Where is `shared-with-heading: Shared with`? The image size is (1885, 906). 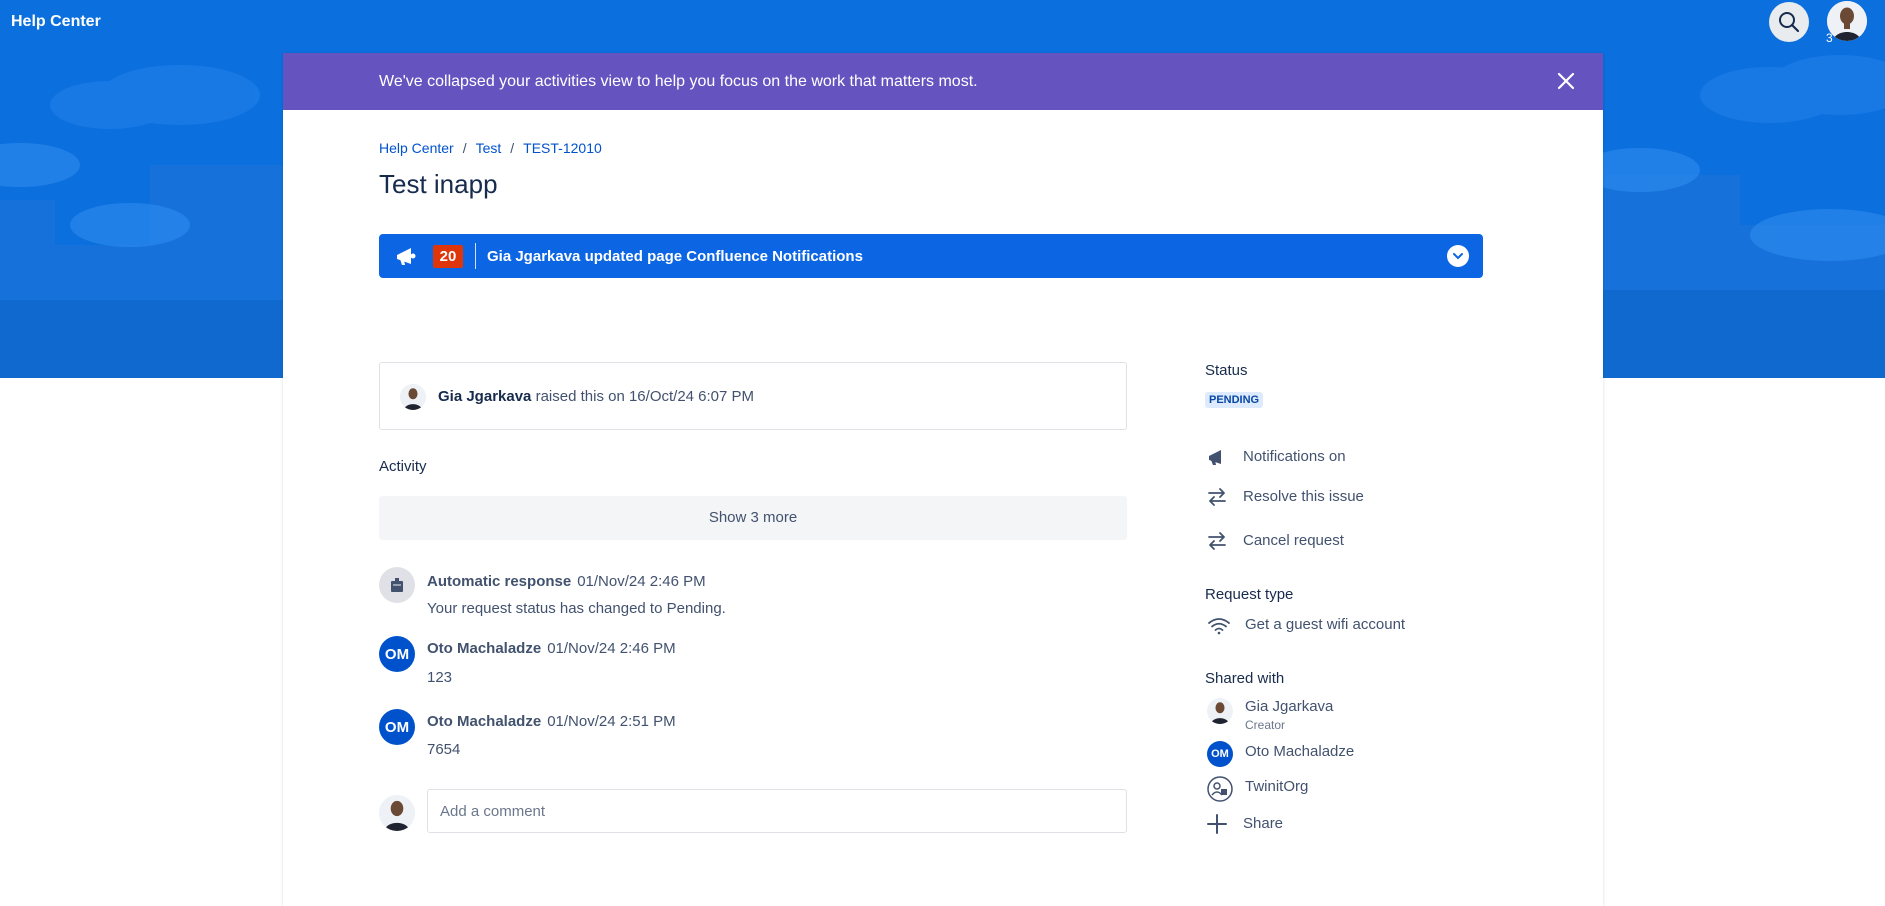
shared-with-heading: Shared with is located at coordinates (1245, 678).